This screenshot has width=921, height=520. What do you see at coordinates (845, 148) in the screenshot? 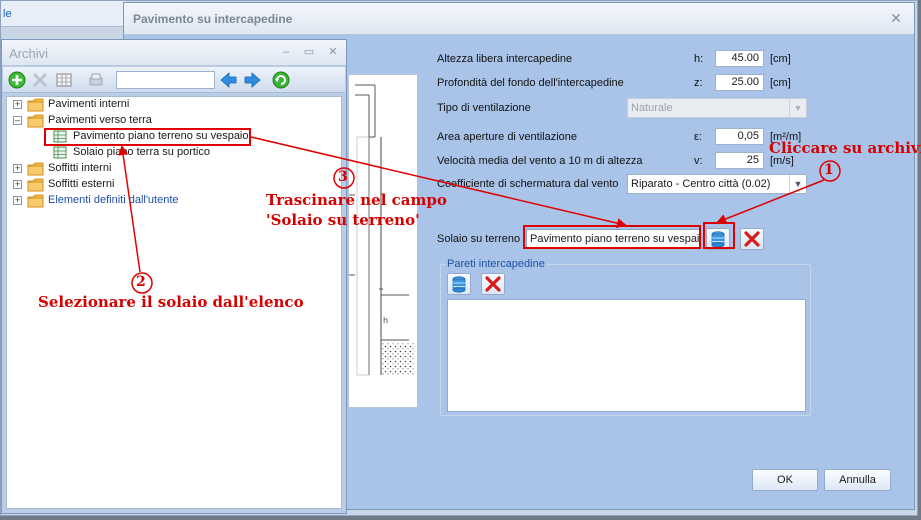
I see `step-1-text: Cliccare su archivi` at bounding box center [845, 148].